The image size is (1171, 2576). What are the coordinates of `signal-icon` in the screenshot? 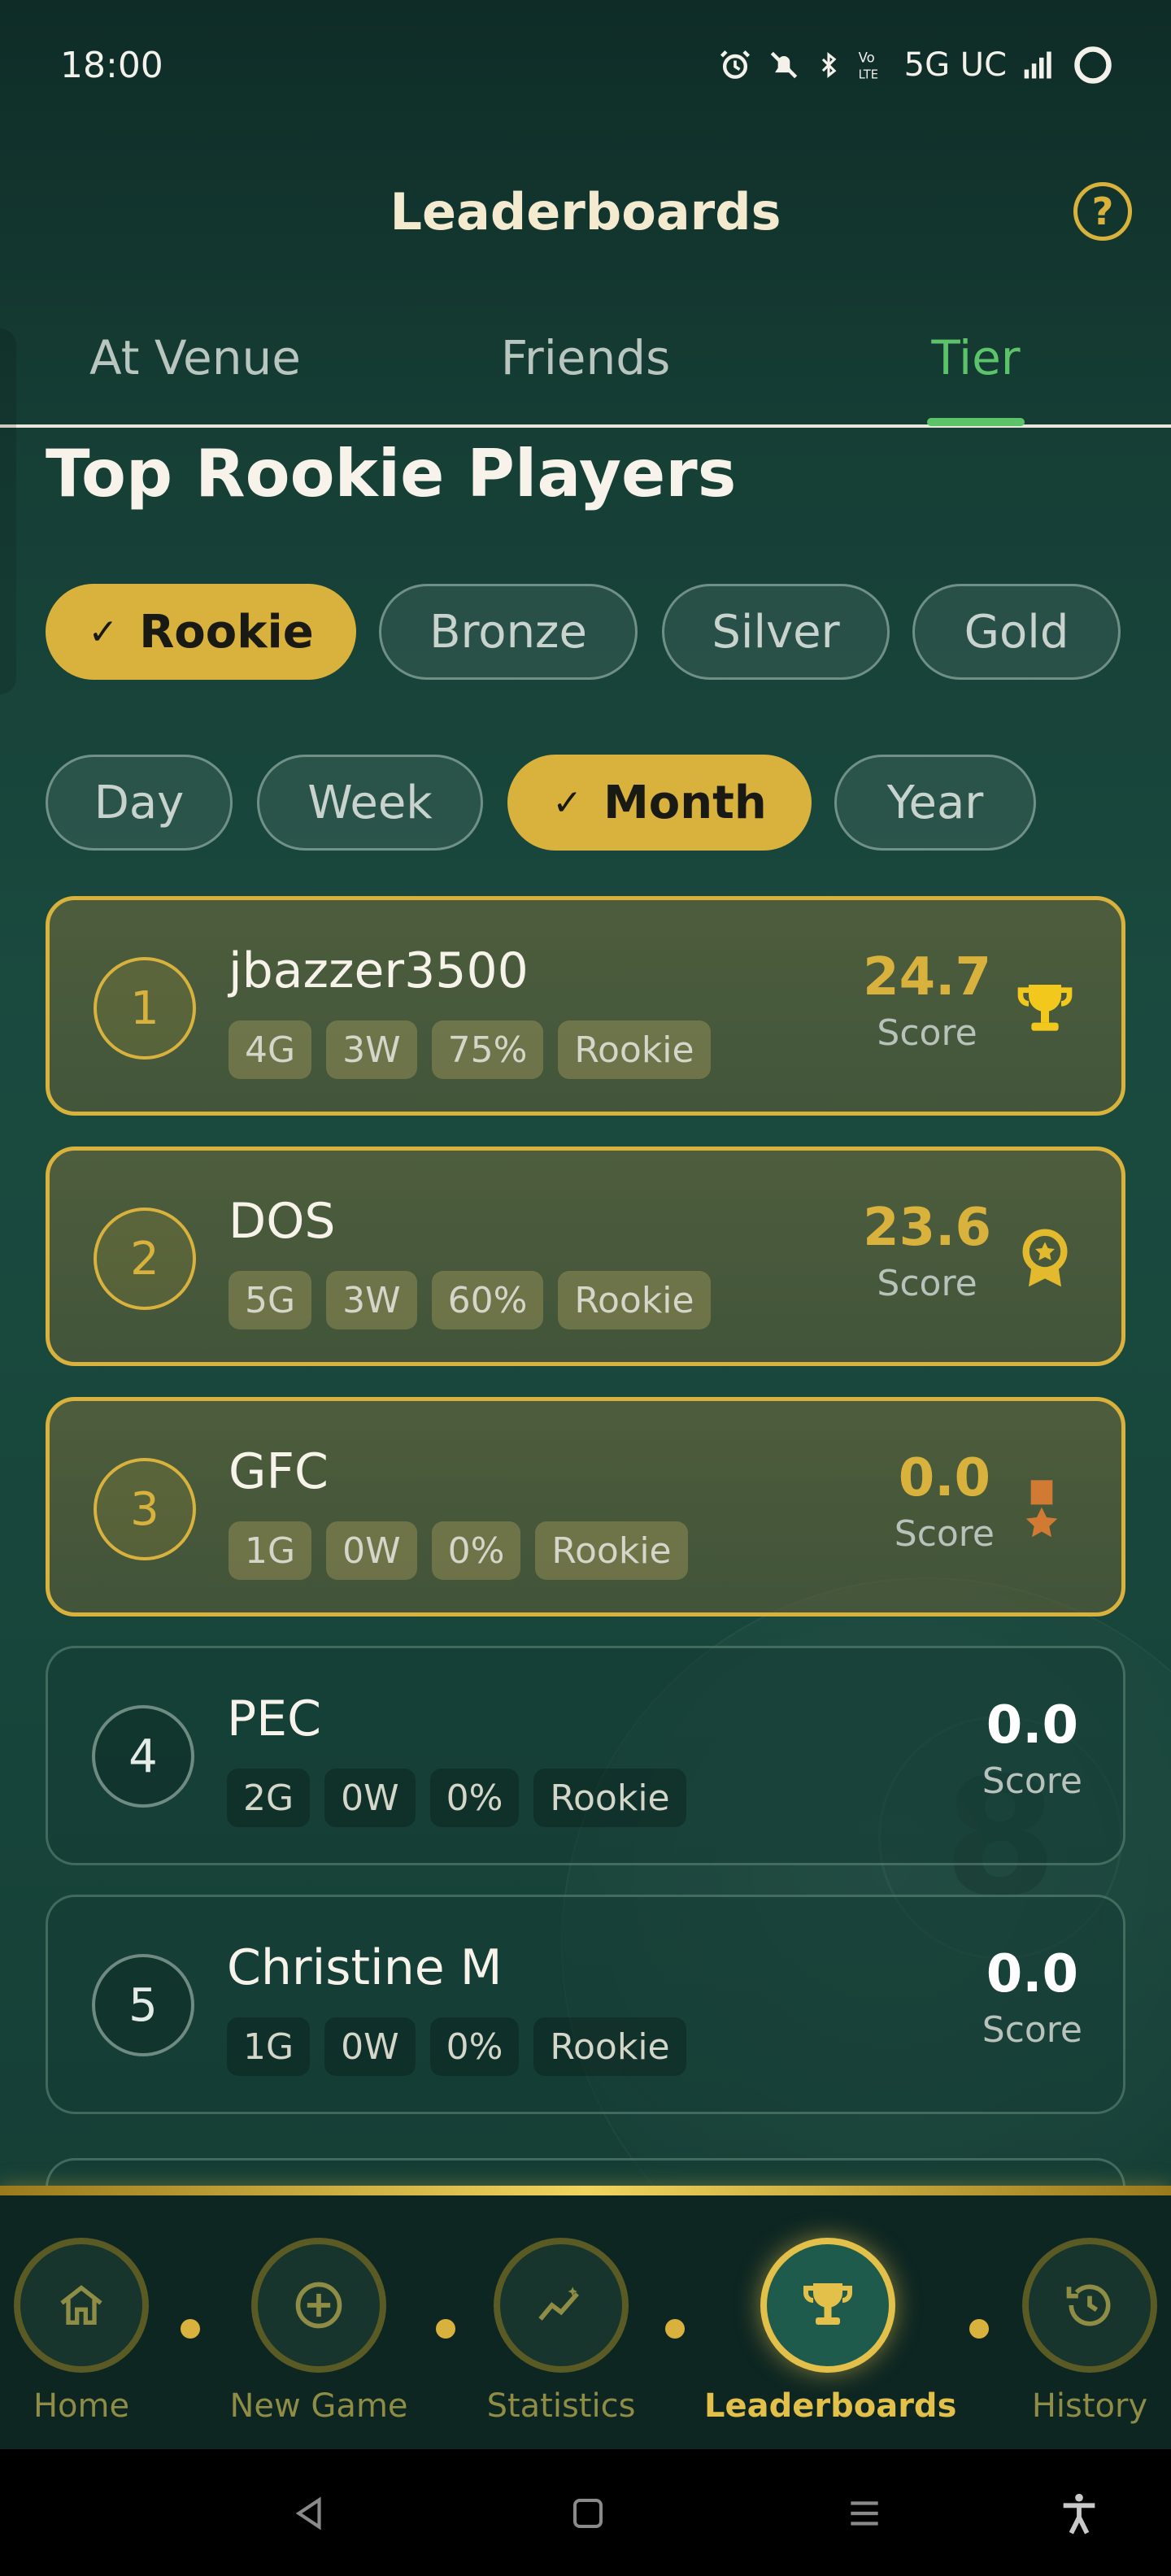 It's located at (1037, 65).